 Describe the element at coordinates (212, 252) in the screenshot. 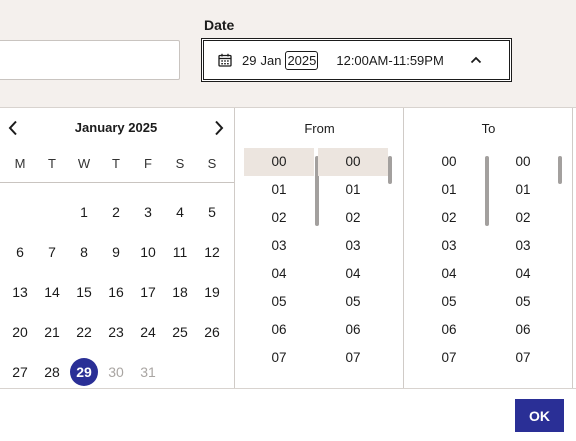

I see `day-cell: 12` at that location.